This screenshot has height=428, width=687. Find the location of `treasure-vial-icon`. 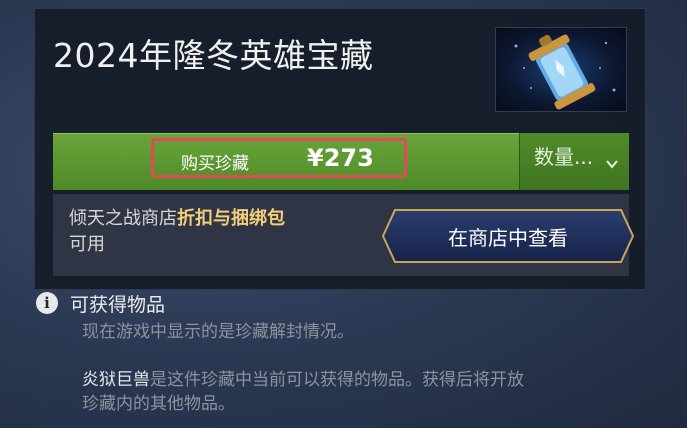

treasure-vial-icon is located at coordinates (561, 69).